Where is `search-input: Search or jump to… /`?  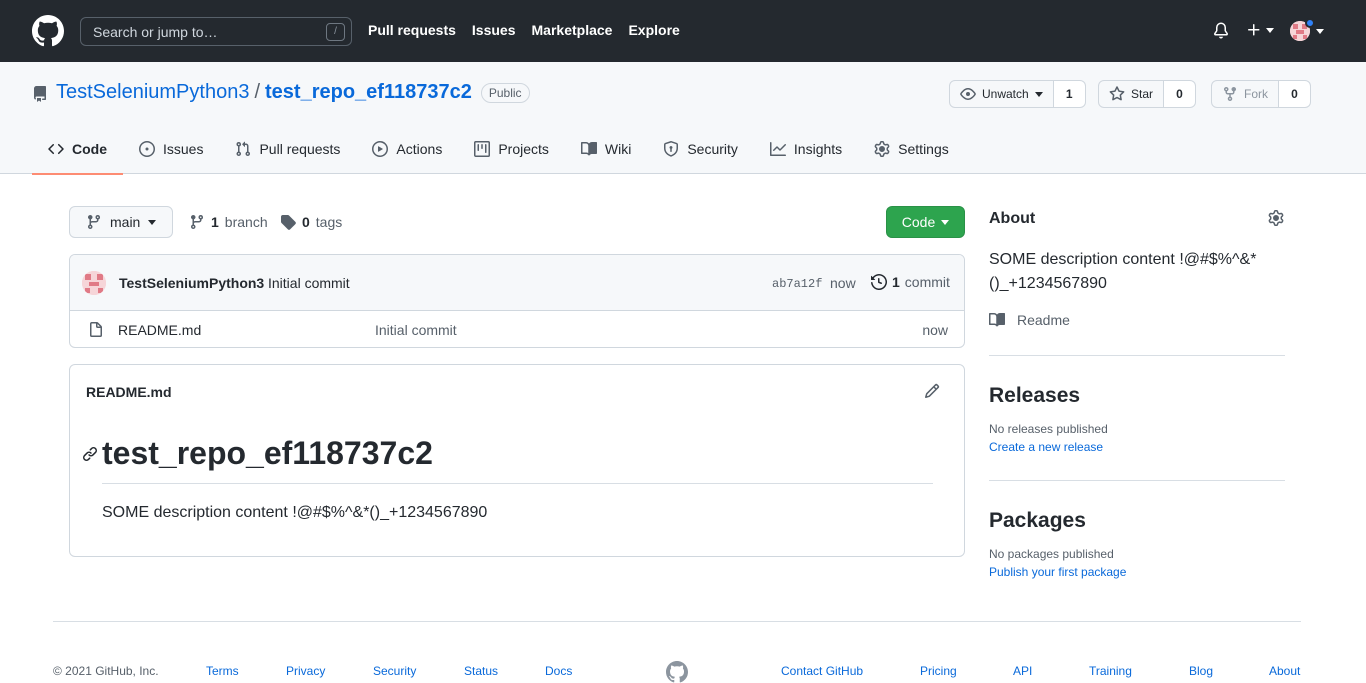 search-input: Search or jump to… / is located at coordinates (216, 31).